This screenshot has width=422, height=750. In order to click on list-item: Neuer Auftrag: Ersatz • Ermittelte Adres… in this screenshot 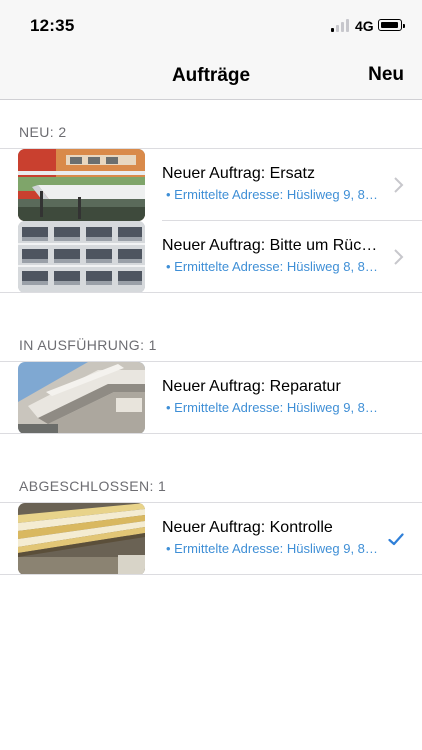, I will do `click(211, 185)`.